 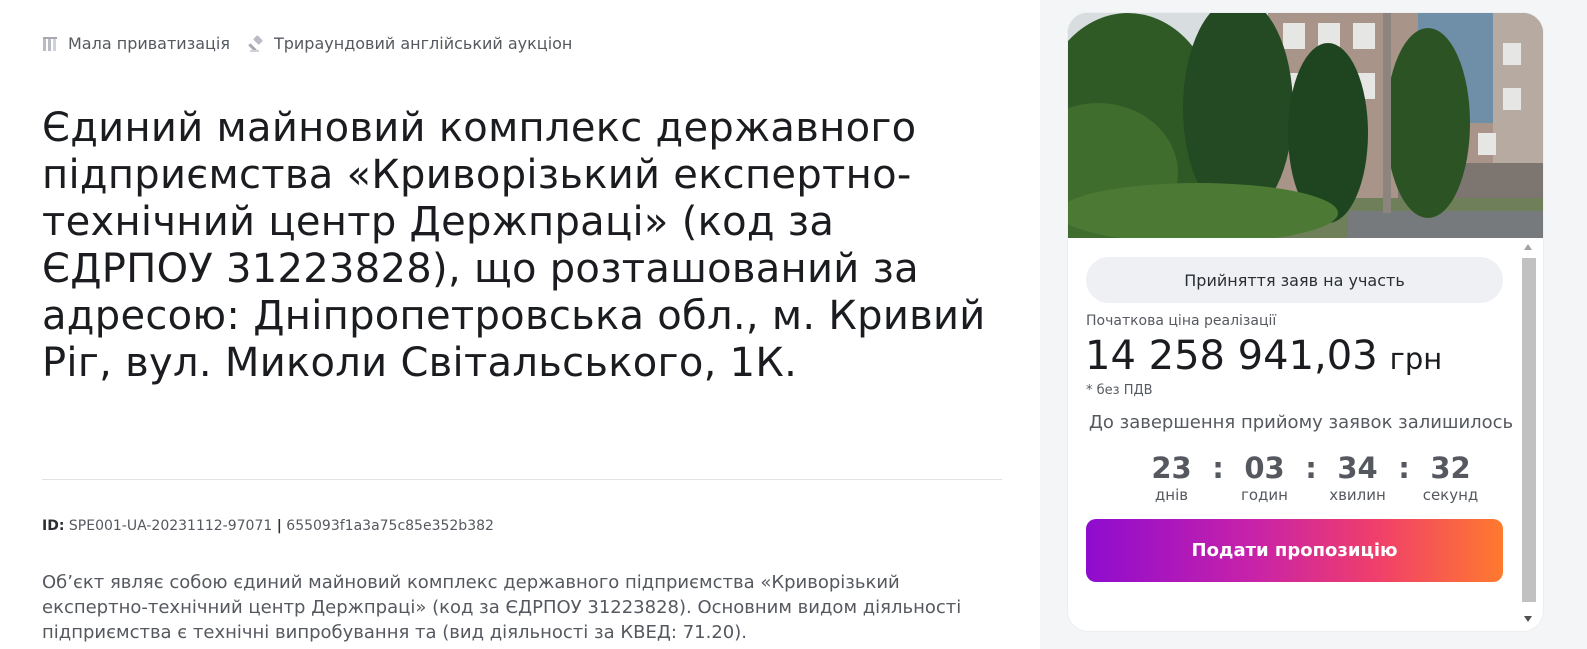 I want to click on card-scrollbar, so click(x=1528, y=432).